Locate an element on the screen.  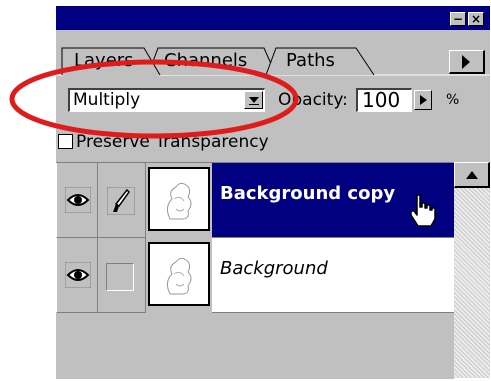
scroll-up-icon is located at coordinates (472, 175).